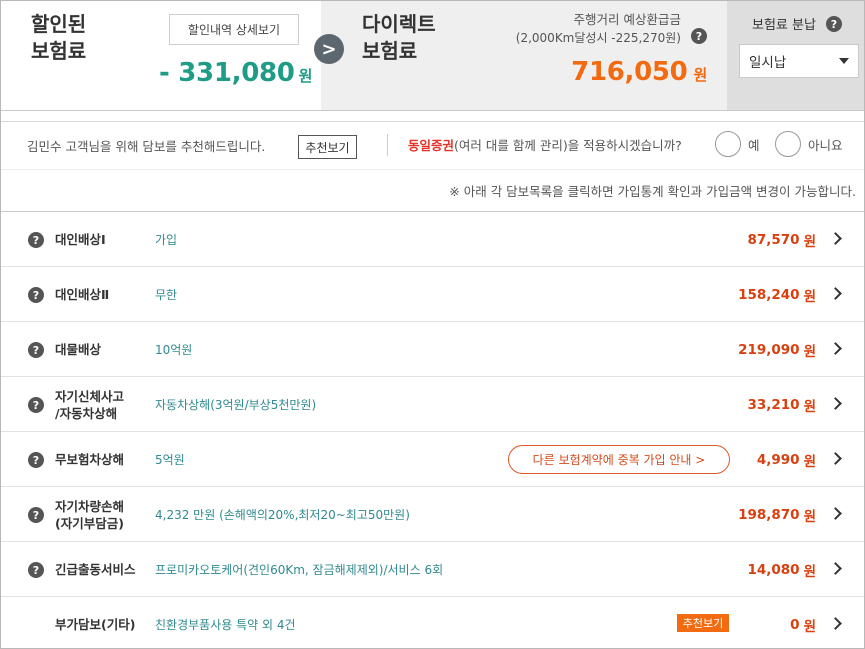  What do you see at coordinates (225, 625) in the screenshot?
I see `coverage-value: 친환경부품사용 특약 외 4건` at bounding box center [225, 625].